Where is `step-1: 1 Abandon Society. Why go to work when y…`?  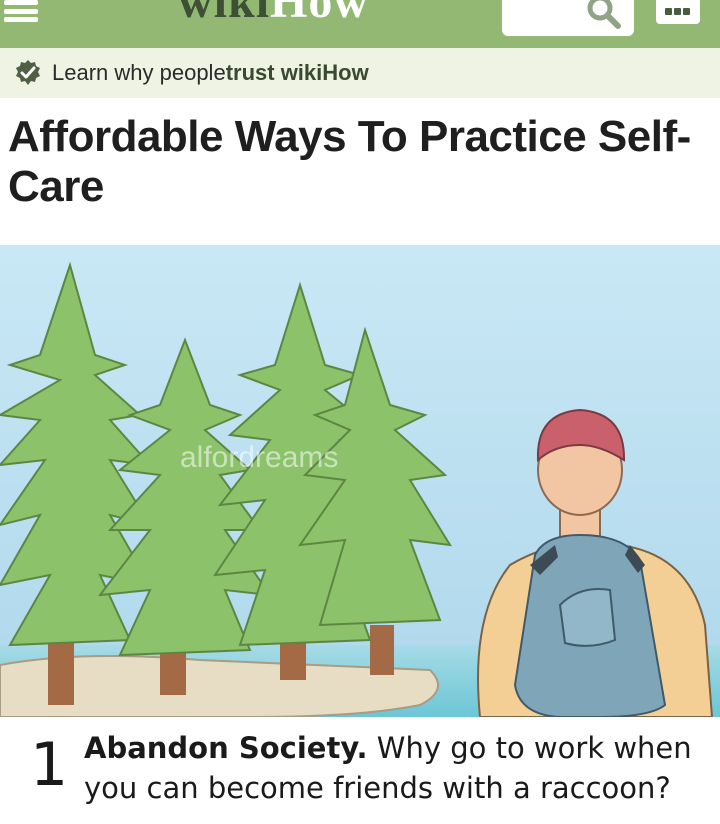 step-1: 1 Abandon Society. Why go to work when y… is located at coordinates (360, 771).